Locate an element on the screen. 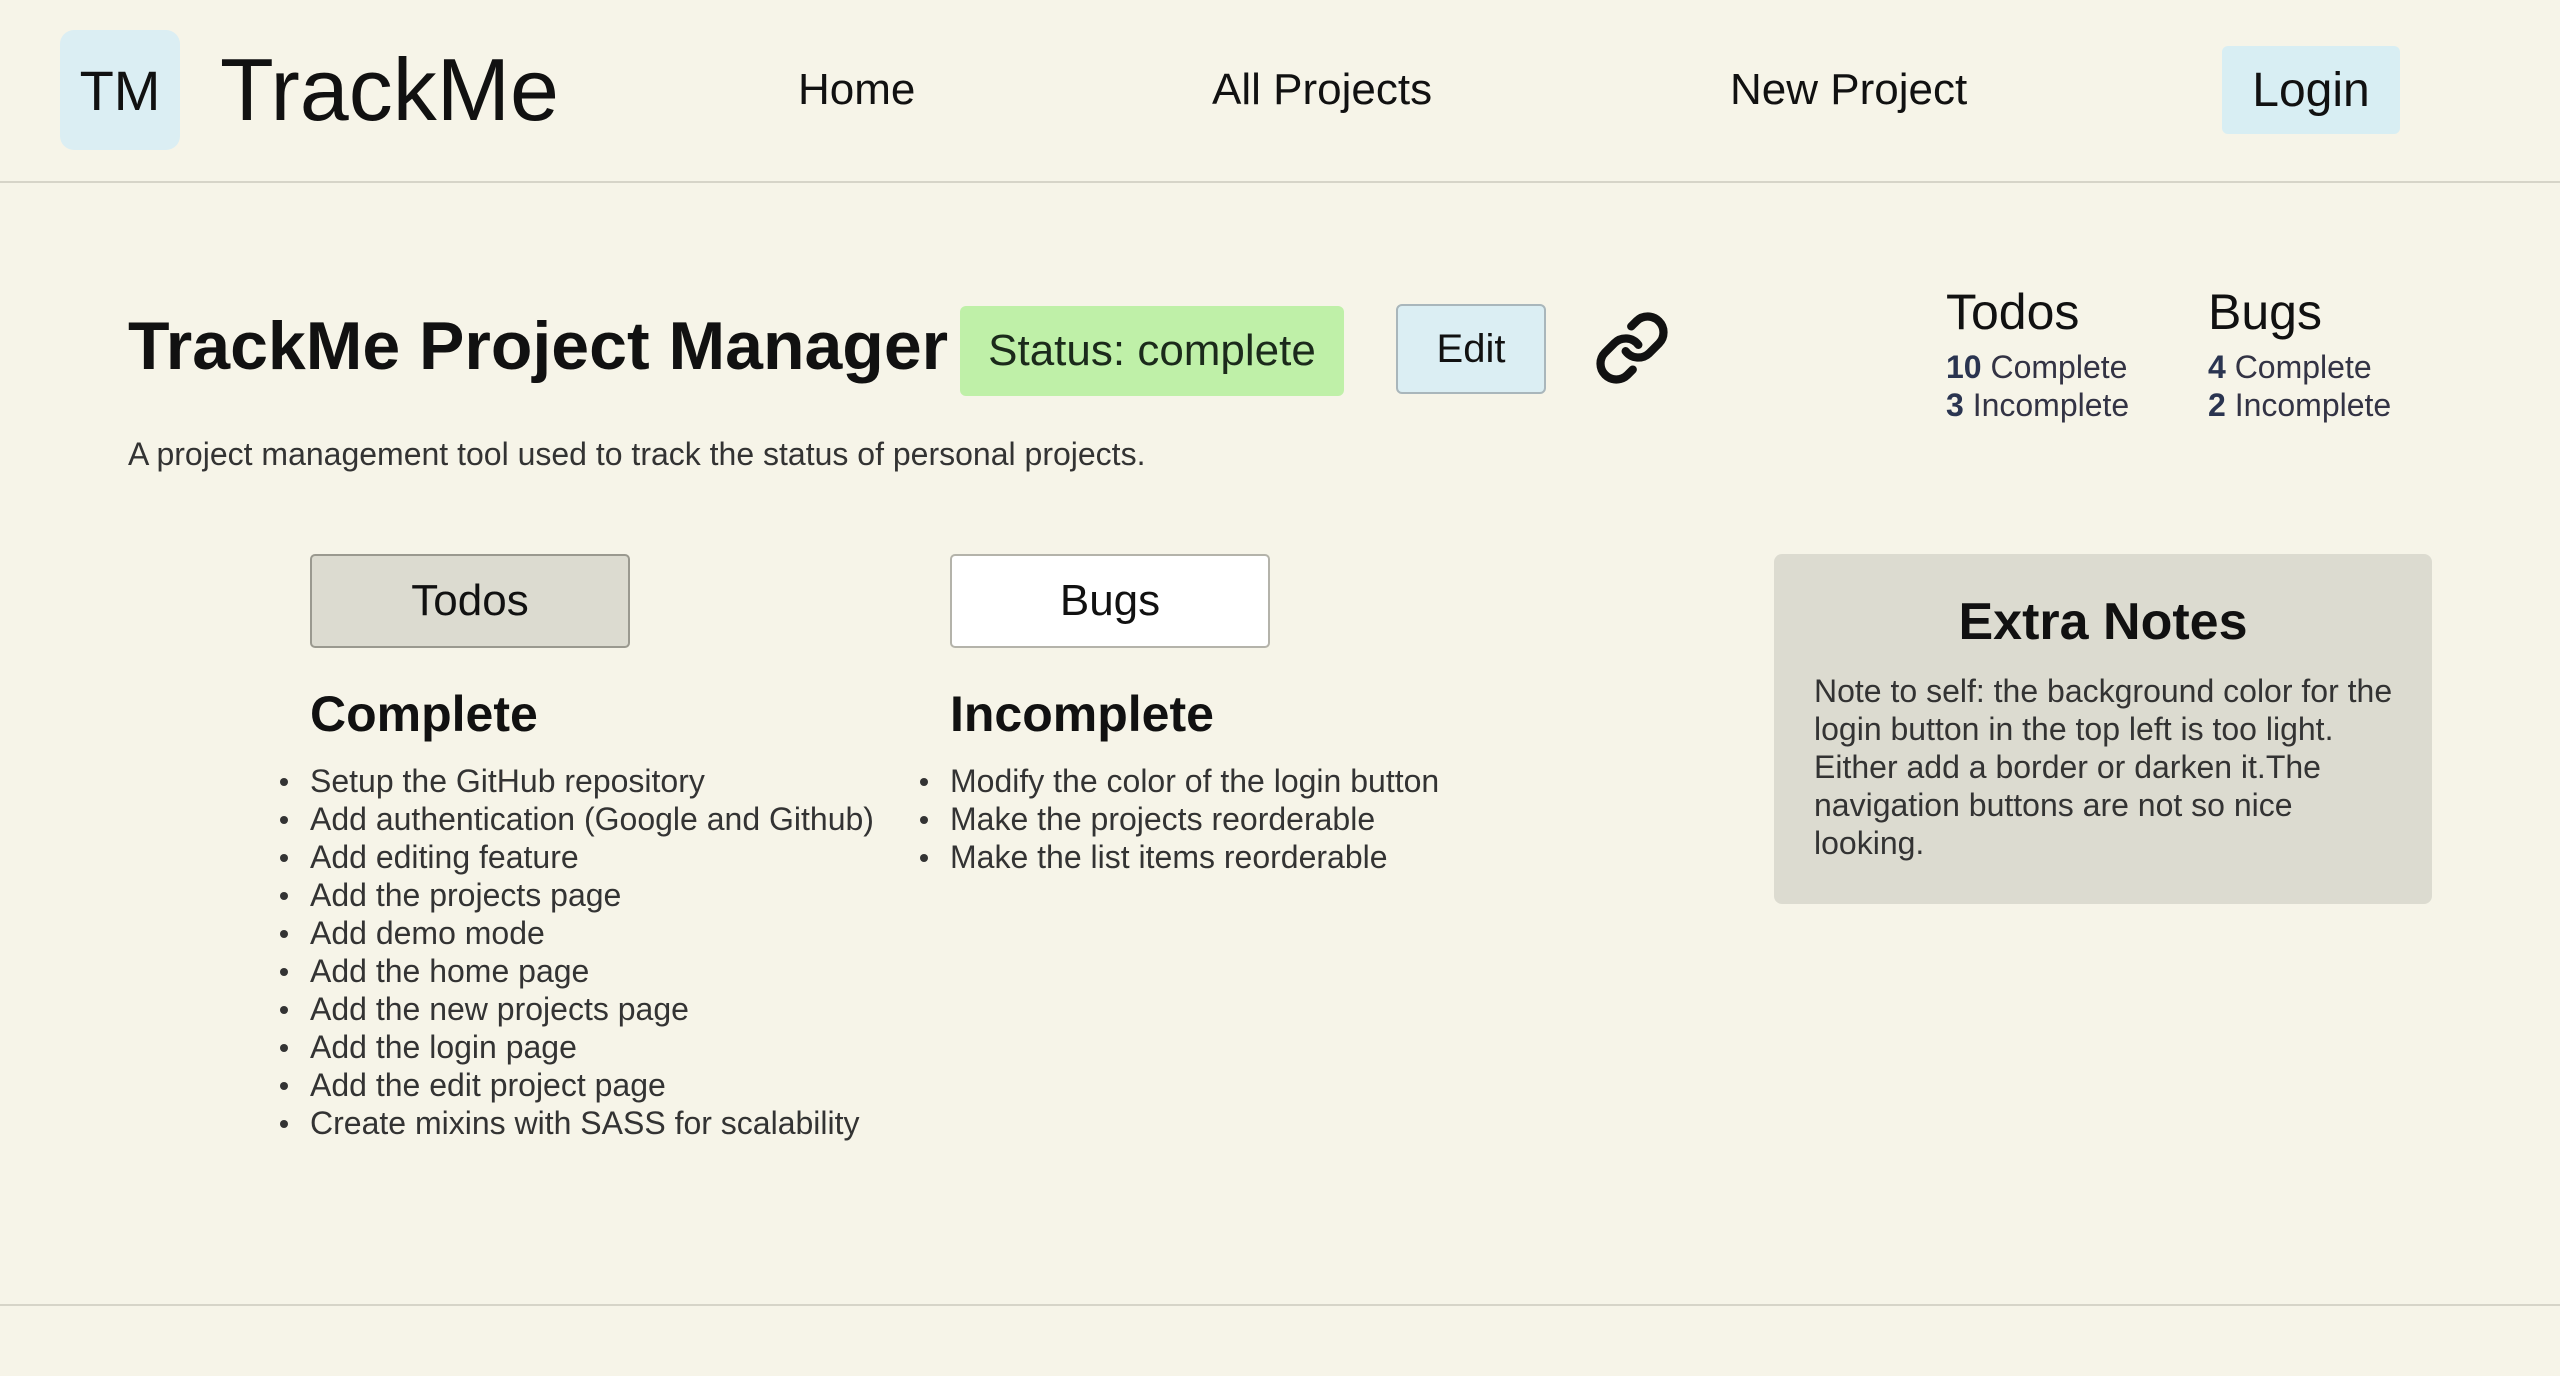  list-item: Add authentication (Google and Github) is located at coordinates (577, 819).